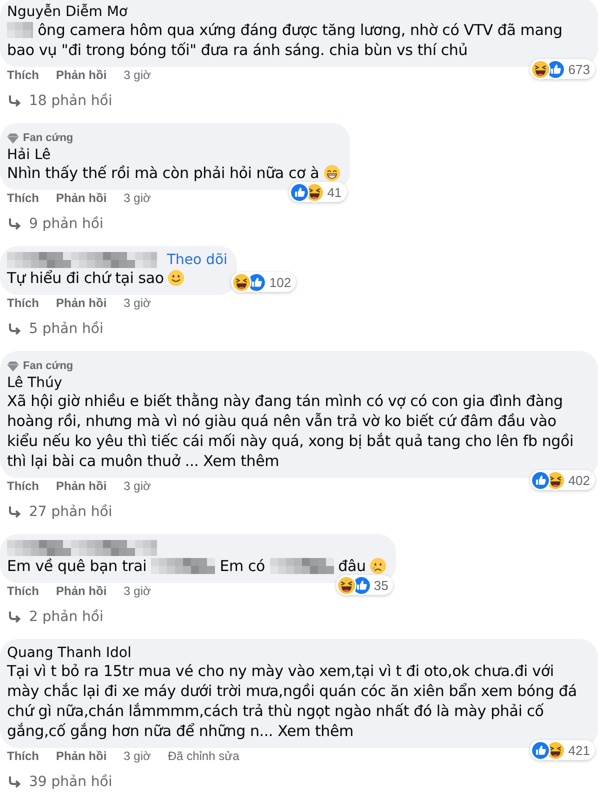 The width and height of the screenshot is (600, 795). I want to click on reactions-button: 402, so click(562, 480).